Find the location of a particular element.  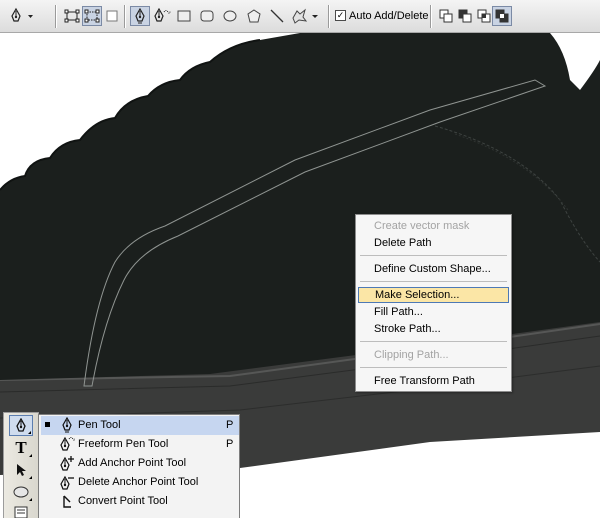

paths-button is located at coordinates (92, 16).